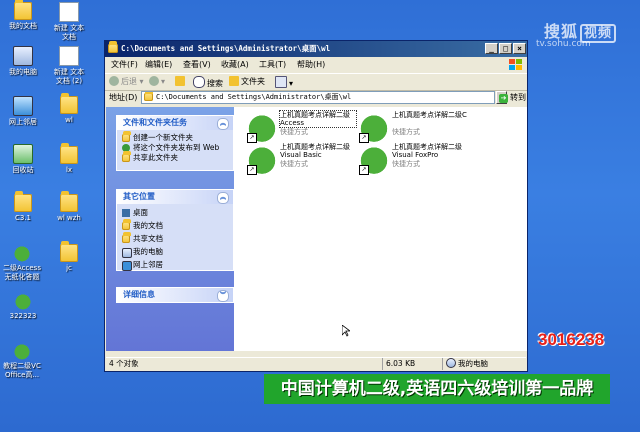 Image resolution: width=640 pixels, height=432 pixels. I want to click on details-title: 详细信息, so click(139, 294).